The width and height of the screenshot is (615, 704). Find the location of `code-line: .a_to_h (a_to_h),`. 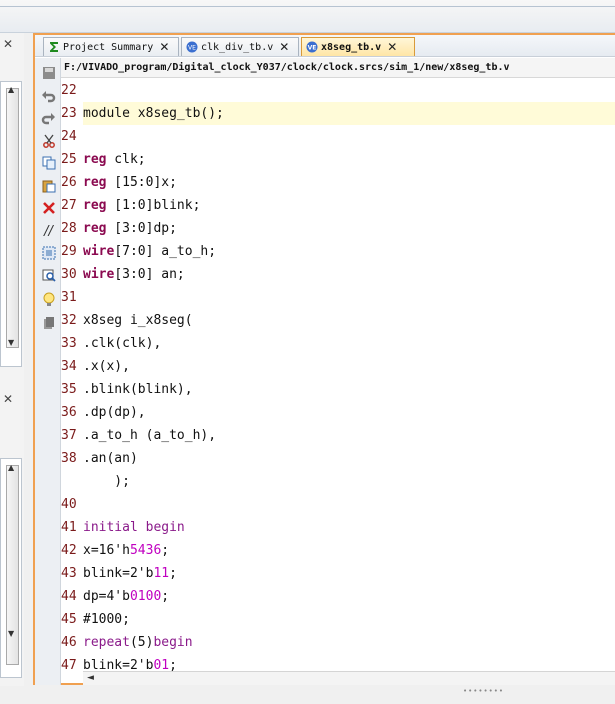

code-line: .a_to_h (a_to_h), is located at coordinates (349, 435).